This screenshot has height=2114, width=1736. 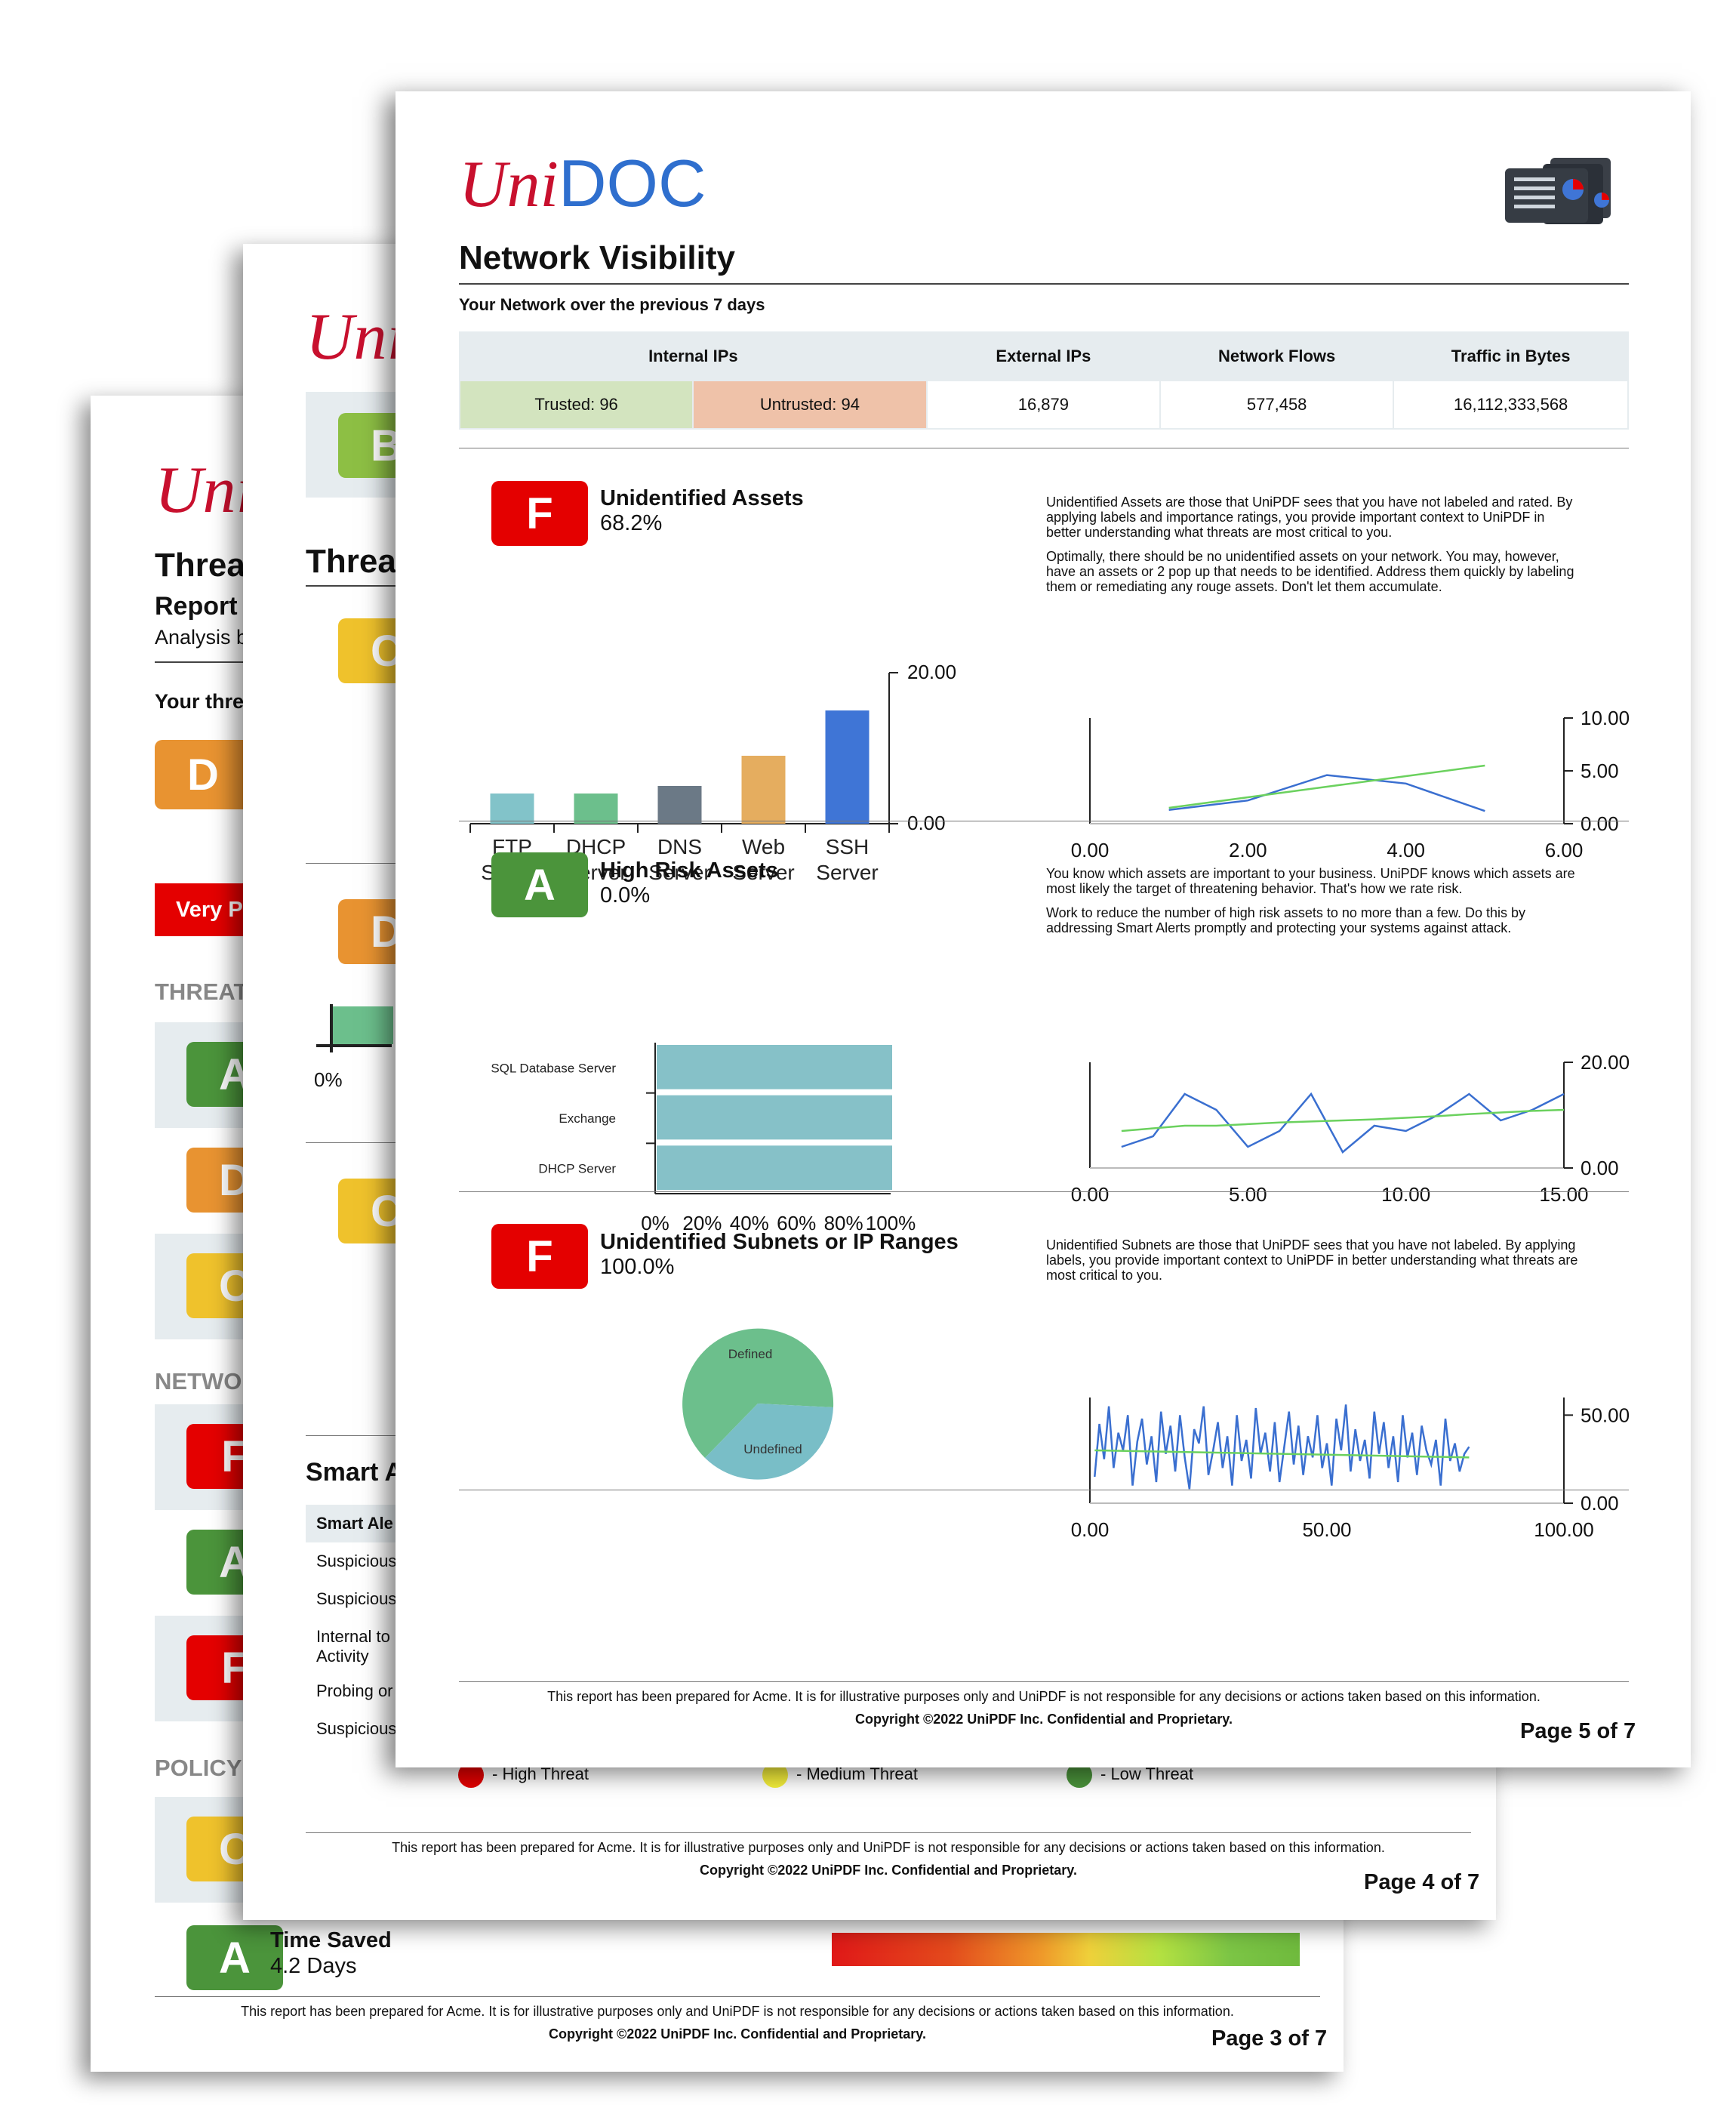 What do you see at coordinates (1564, 1529) in the screenshot?
I see `x-tick-label: 100.00` at bounding box center [1564, 1529].